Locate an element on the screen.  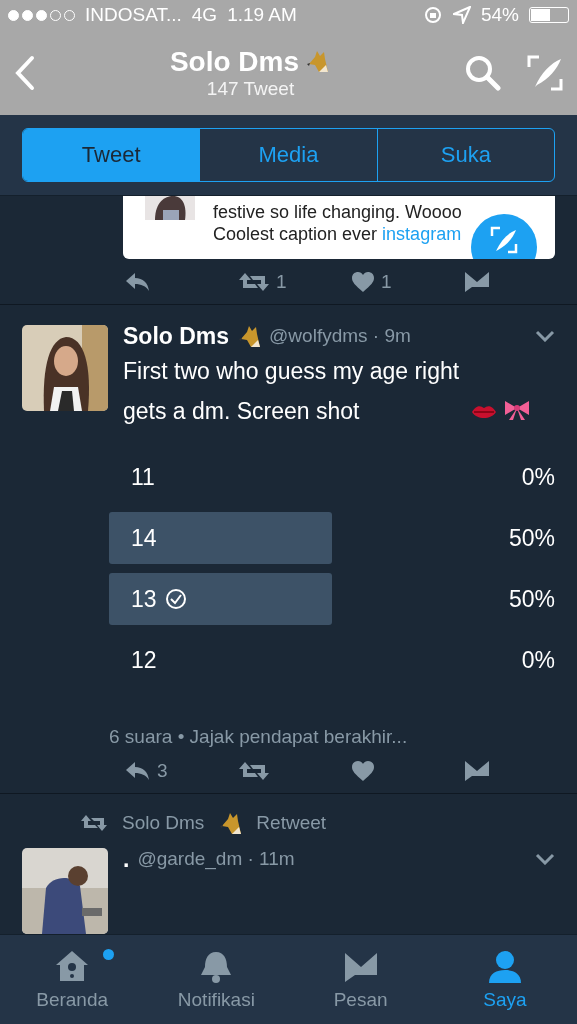
tweet-text: First two who guess my age right gets a dm. Screen shot is located at coordinates (292, 391).